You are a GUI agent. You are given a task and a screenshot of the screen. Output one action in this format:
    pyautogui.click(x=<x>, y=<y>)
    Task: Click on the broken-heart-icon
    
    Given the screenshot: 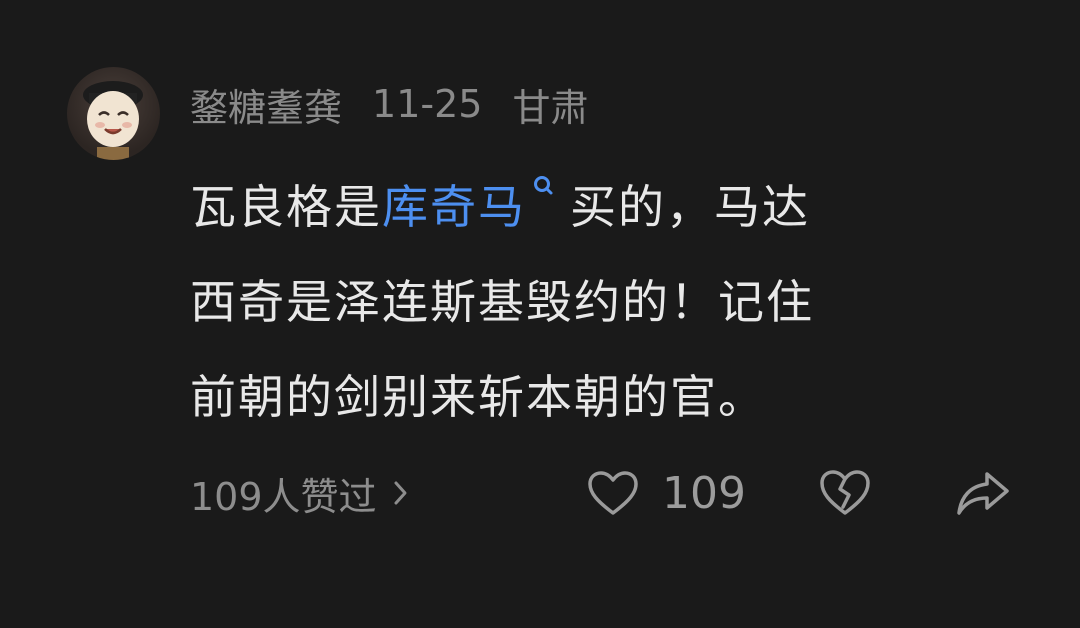 What is the action you would take?
    pyautogui.click(x=845, y=492)
    